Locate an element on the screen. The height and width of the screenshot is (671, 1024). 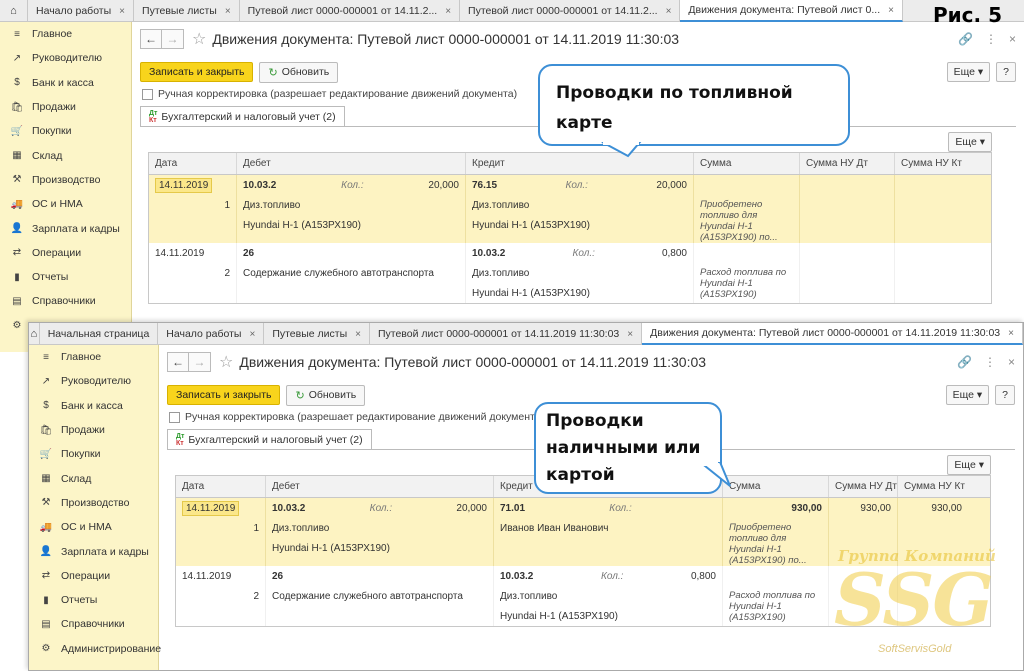
more-label: Еще is located at coordinates (966, 142).